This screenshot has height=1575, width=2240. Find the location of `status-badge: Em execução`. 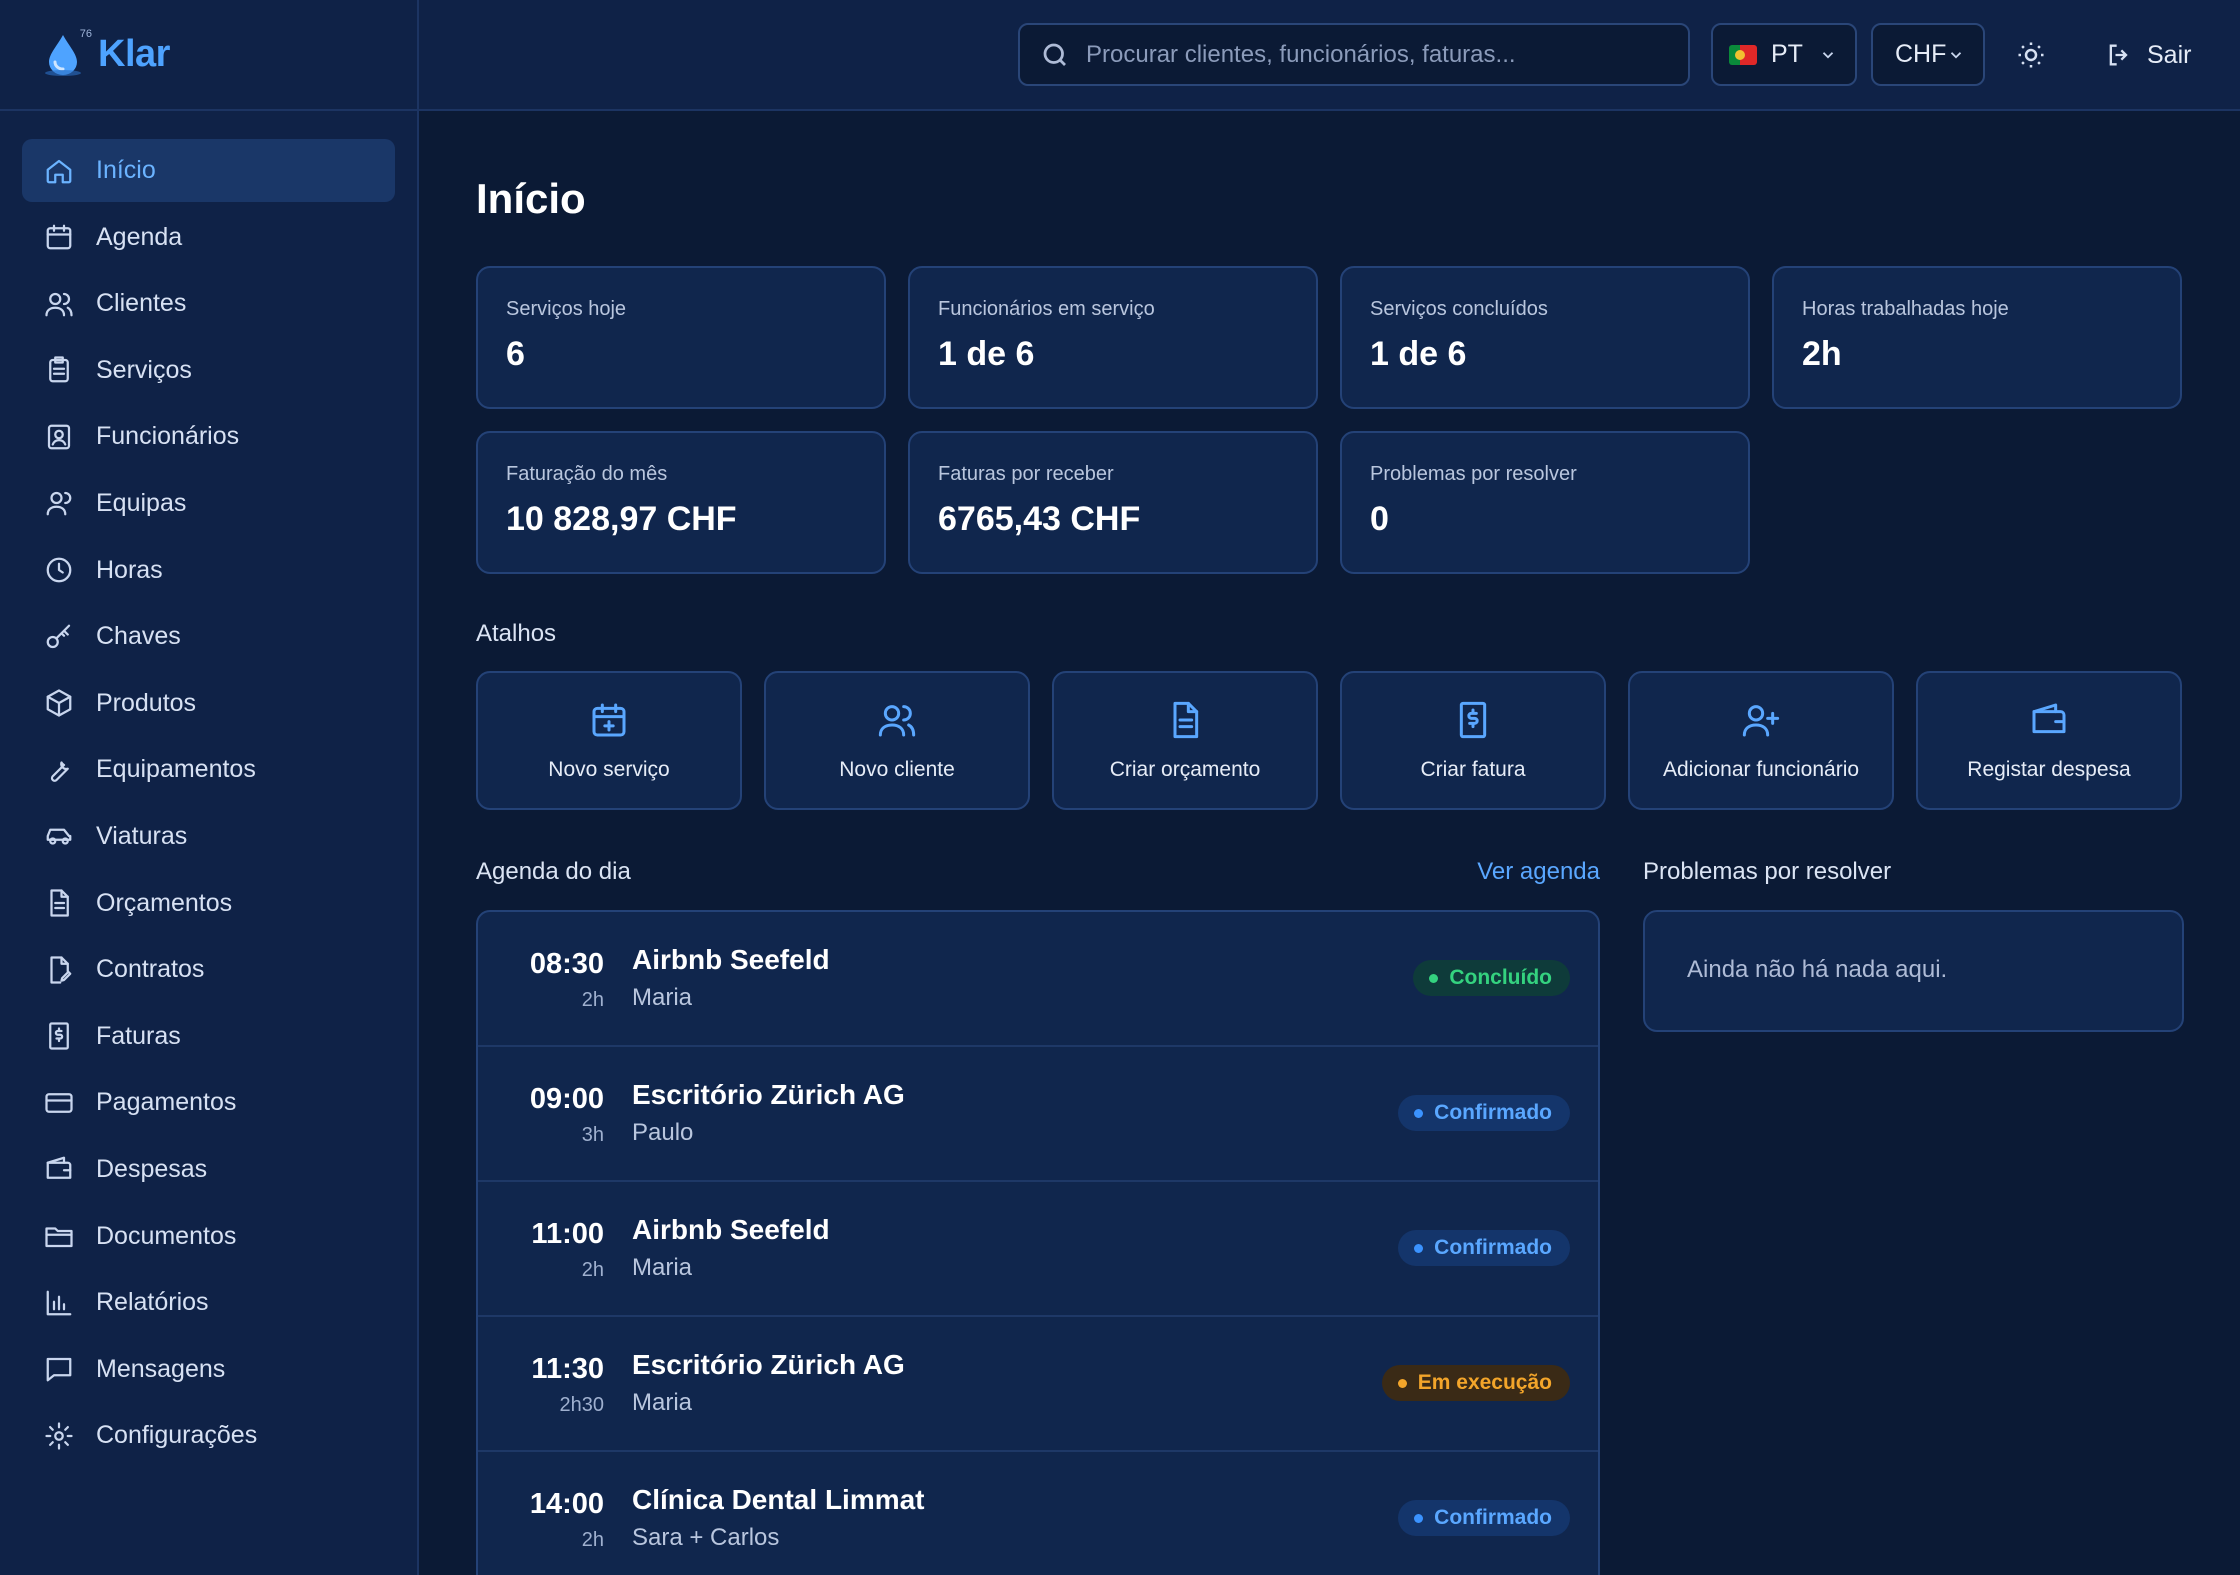

status-badge: Em execução is located at coordinates (1475, 1383).